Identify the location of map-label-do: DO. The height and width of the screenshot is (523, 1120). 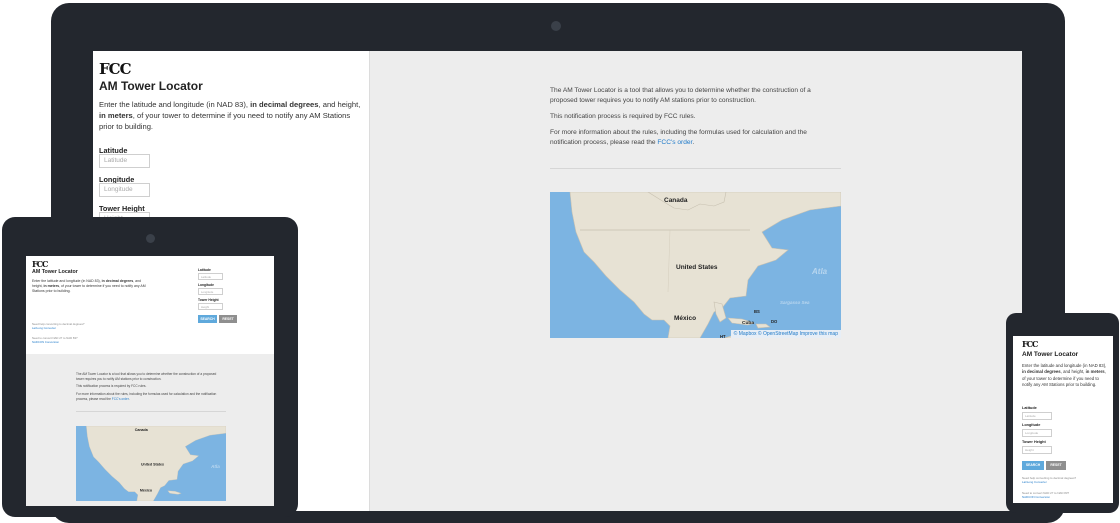
(774, 321).